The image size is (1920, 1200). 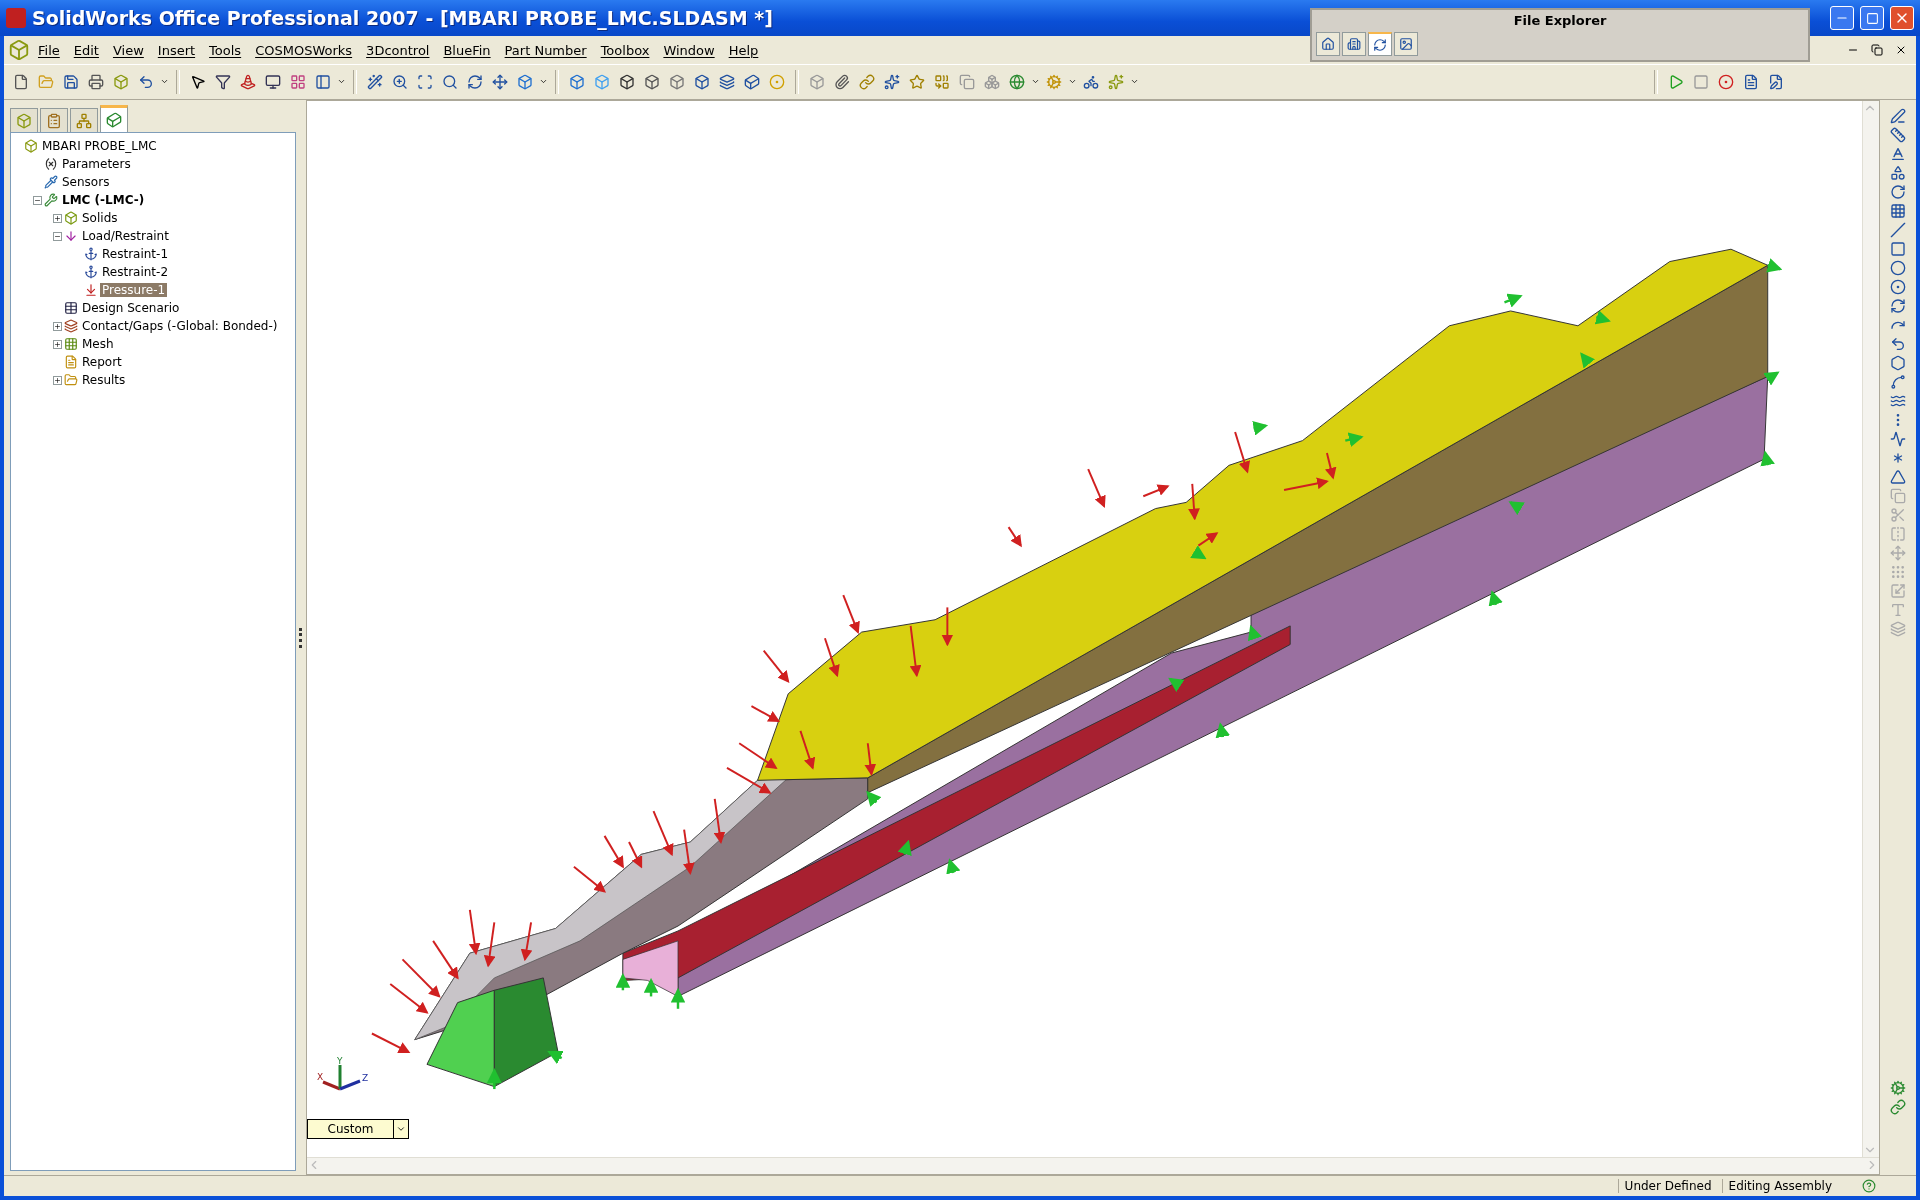 What do you see at coordinates (51, 200) in the screenshot?
I see `wrench-icon` at bounding box center [51, 200].